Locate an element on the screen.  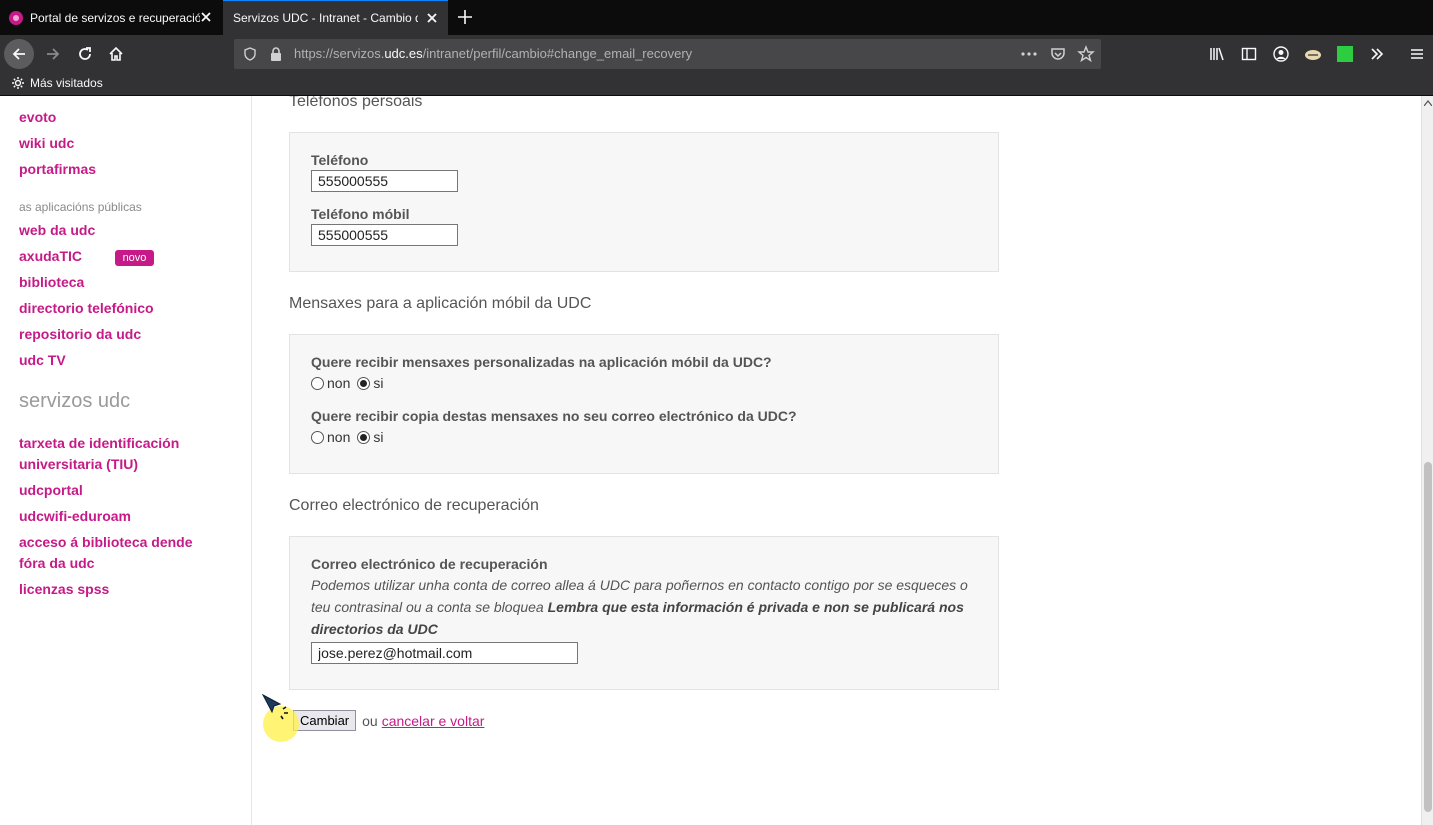
tab-portal: Portal de servizos e recuperación is located at coordinates (111, 17).